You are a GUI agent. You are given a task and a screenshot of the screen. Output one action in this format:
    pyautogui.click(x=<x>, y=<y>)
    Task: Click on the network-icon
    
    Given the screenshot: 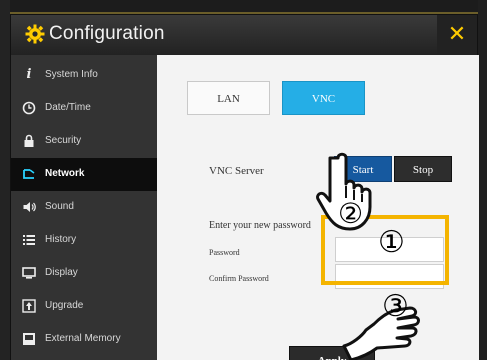 What is the action you would take?
    pyautogui.click(x=29, y=174)
    